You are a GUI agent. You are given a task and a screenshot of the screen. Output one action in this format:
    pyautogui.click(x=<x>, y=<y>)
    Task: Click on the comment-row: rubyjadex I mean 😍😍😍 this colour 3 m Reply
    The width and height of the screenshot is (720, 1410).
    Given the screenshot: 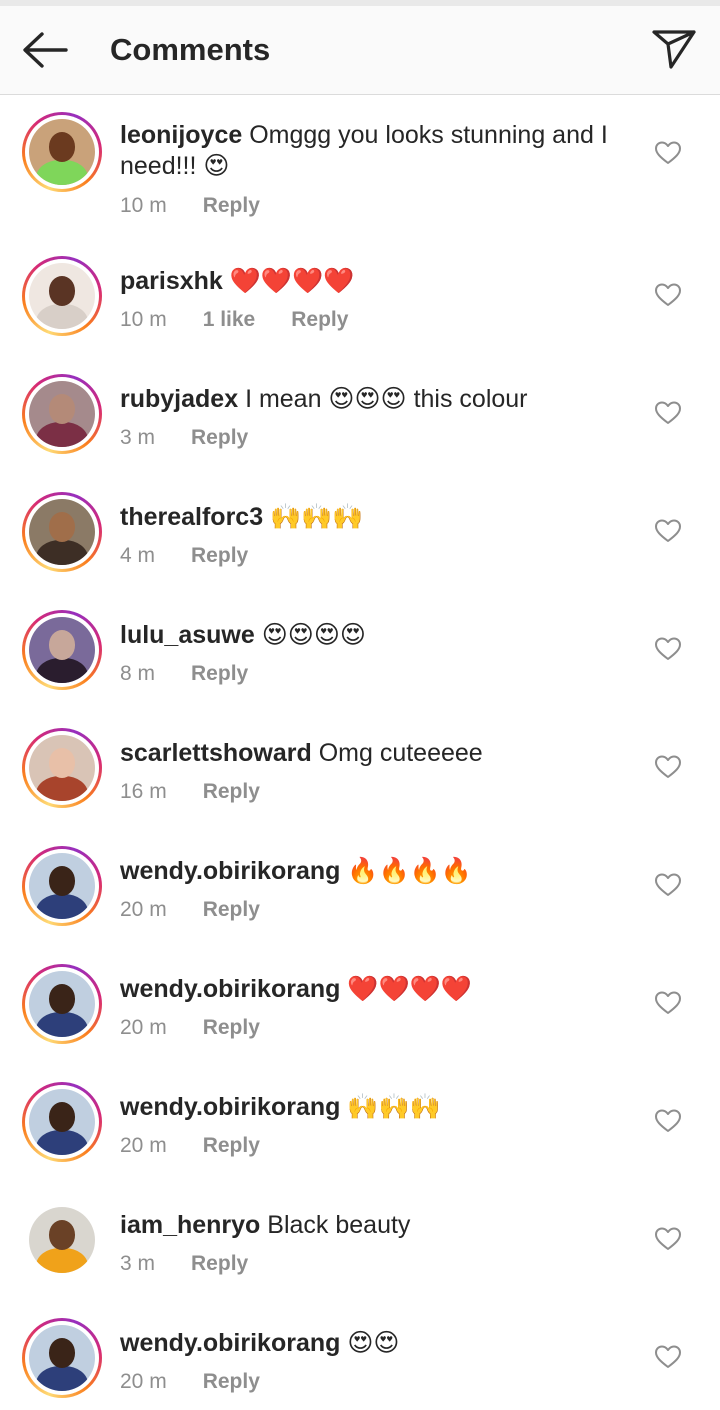 What is the action you would take?
    pyautogui.click(x=360, y=429)
    